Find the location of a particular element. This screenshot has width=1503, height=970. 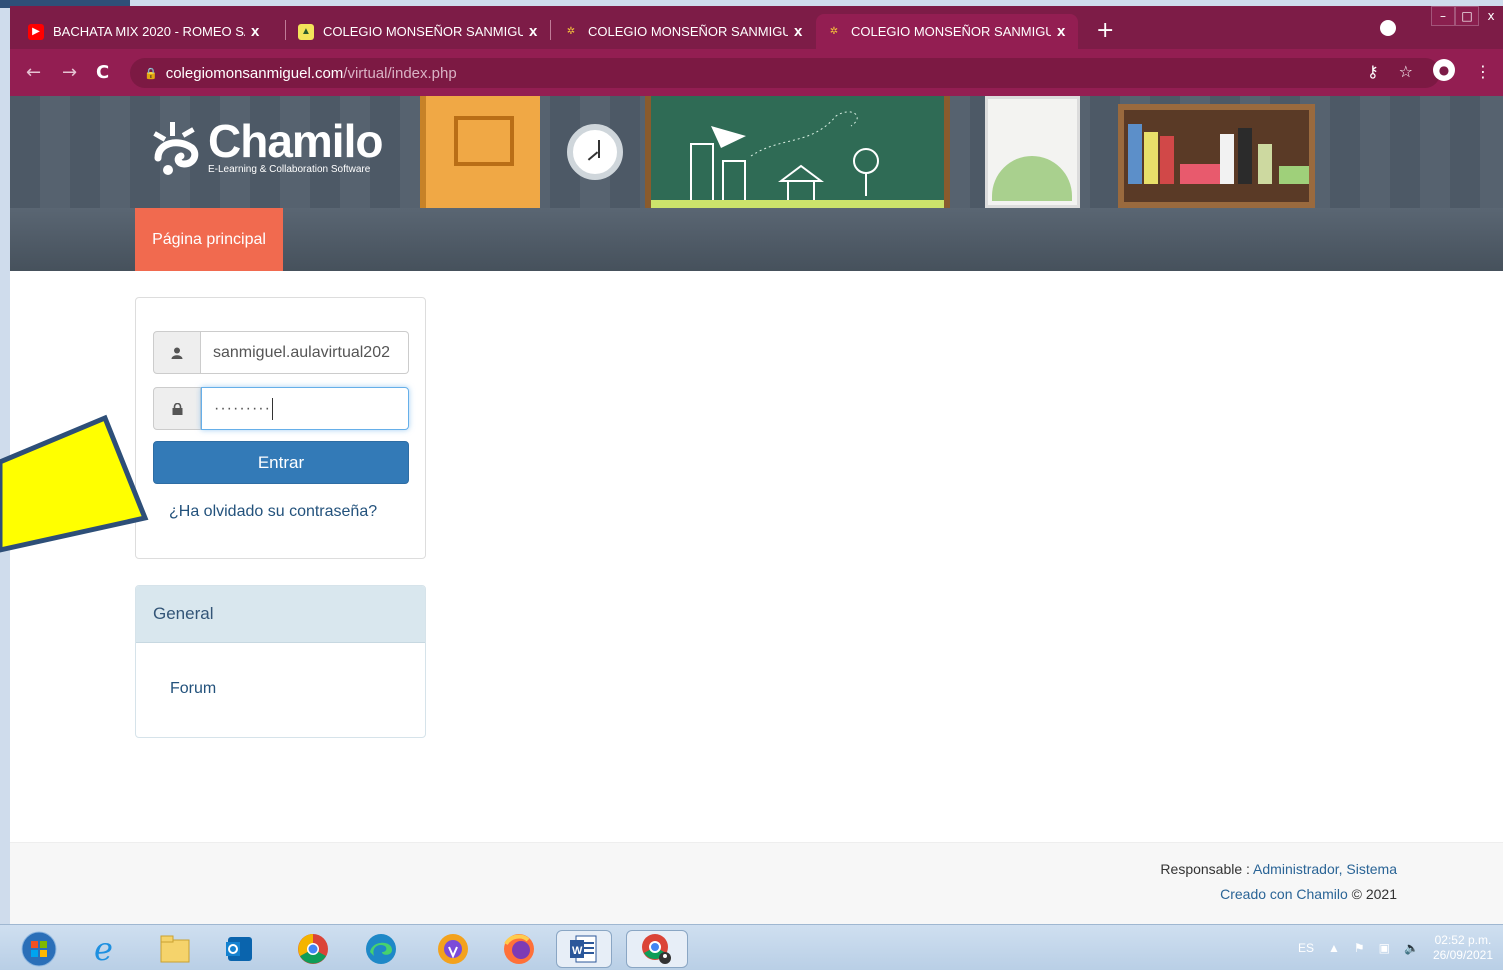

tab-search-icon is located at coordinates (1388, 28).